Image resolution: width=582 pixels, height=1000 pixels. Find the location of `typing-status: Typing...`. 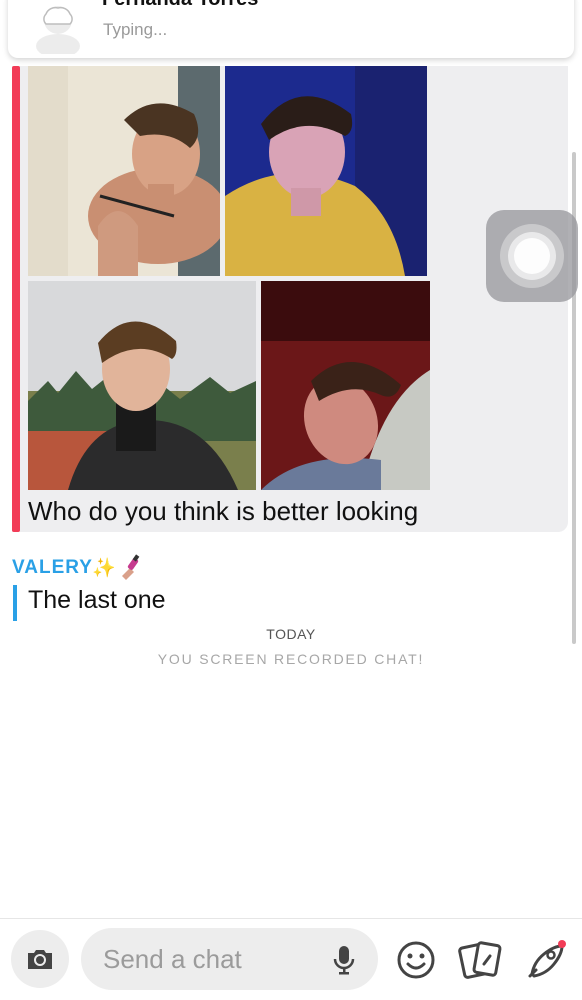

typing-status: Typing... is located at coordinates (135, 29).